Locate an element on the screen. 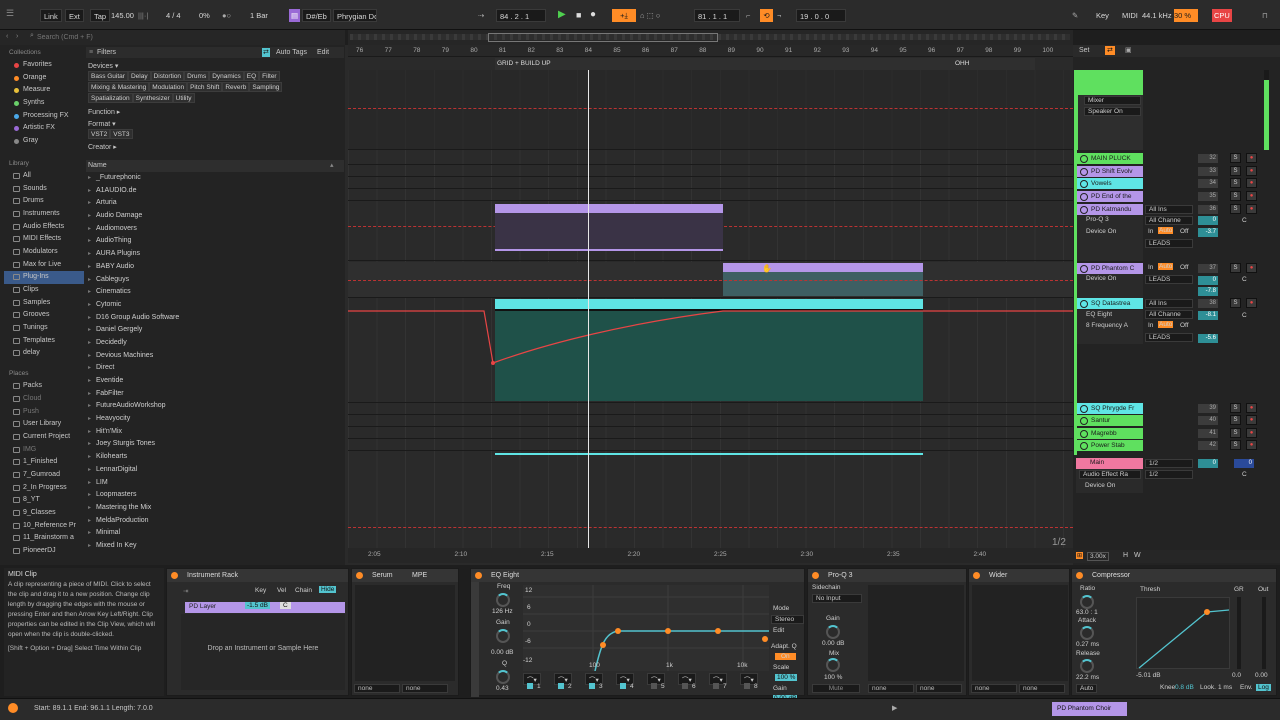 Image resolution: width=1280 pixels, height=720 pixels. record-icon: ● is located at coordinates (593, 14).